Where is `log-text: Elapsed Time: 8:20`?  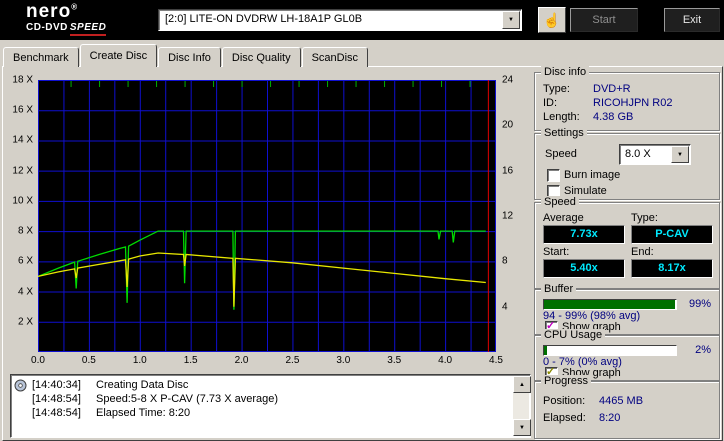
log-text: Elapsed Time: 8:20 is located at coordinates (143, 413).